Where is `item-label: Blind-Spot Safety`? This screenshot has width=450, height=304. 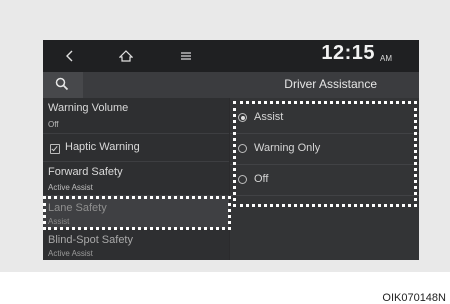
item-label: Blind-Spot Safety is located at coordinates (90, 240).